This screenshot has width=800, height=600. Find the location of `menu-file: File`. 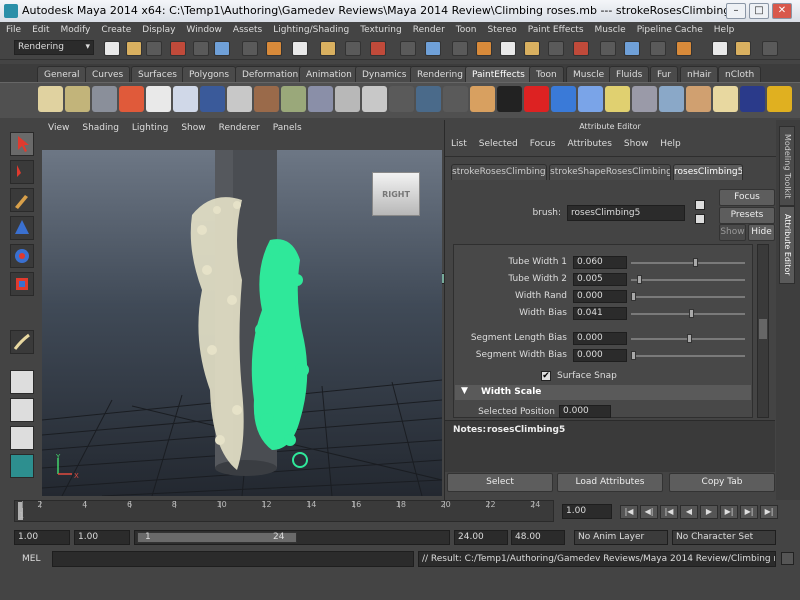

menu-file: File is located at coordinates (13, 30).